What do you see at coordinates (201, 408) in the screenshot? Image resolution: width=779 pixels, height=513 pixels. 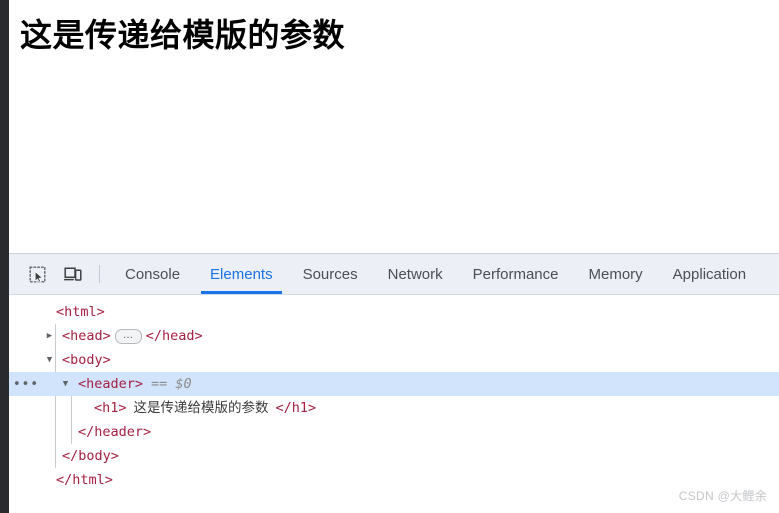 I see `dom-node-text: 这是传递给模版的参数` at bounding box center [201, 408].